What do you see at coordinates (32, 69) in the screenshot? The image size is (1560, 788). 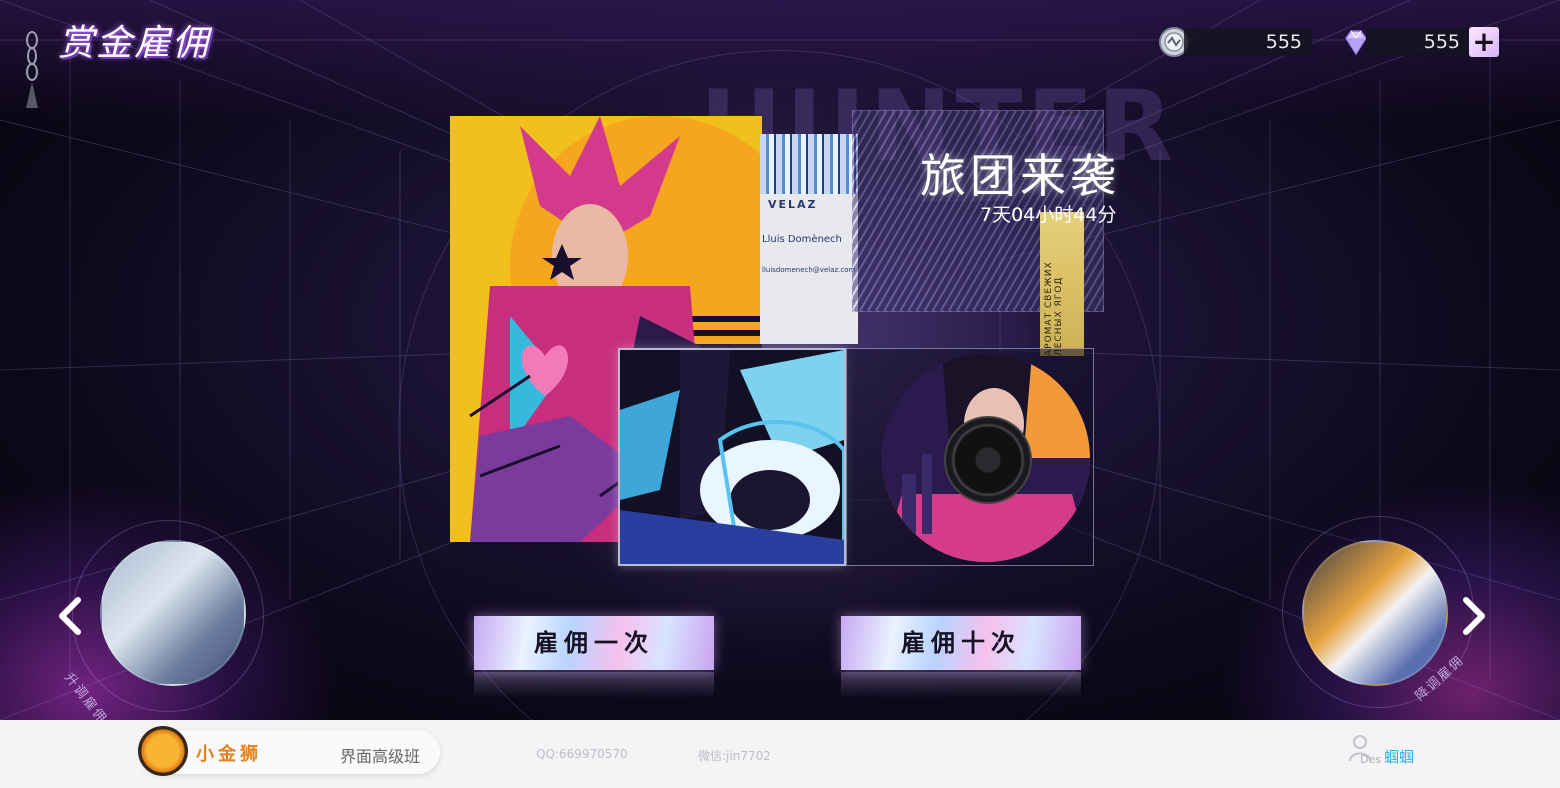 I see `chain-icon` at bounding box center [32, 69].